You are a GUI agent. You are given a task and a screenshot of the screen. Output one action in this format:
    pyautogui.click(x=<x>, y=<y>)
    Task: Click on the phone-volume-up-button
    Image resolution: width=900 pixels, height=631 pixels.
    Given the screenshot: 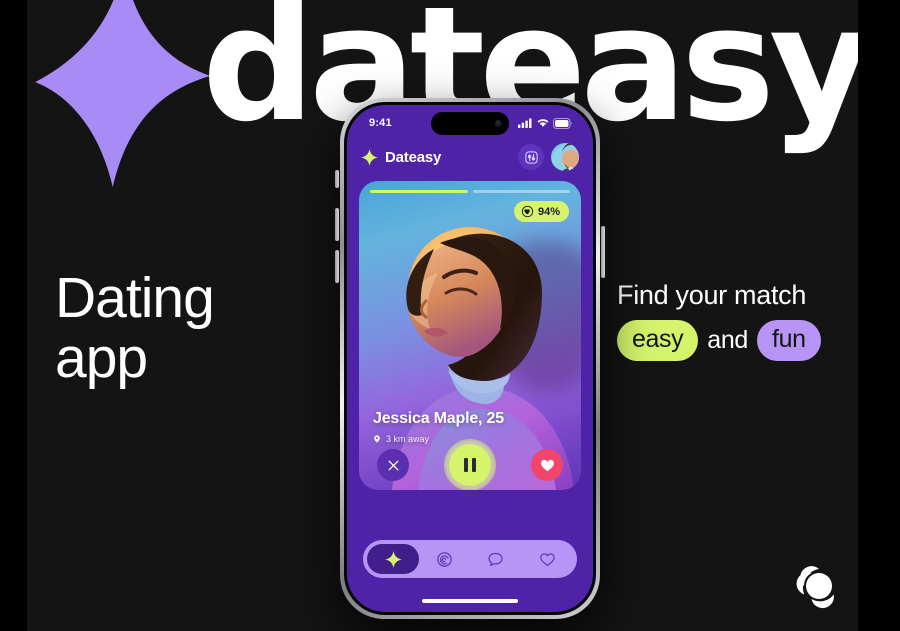 What is the action you would take?
    pyautogui.click(x=337, y=224)
    